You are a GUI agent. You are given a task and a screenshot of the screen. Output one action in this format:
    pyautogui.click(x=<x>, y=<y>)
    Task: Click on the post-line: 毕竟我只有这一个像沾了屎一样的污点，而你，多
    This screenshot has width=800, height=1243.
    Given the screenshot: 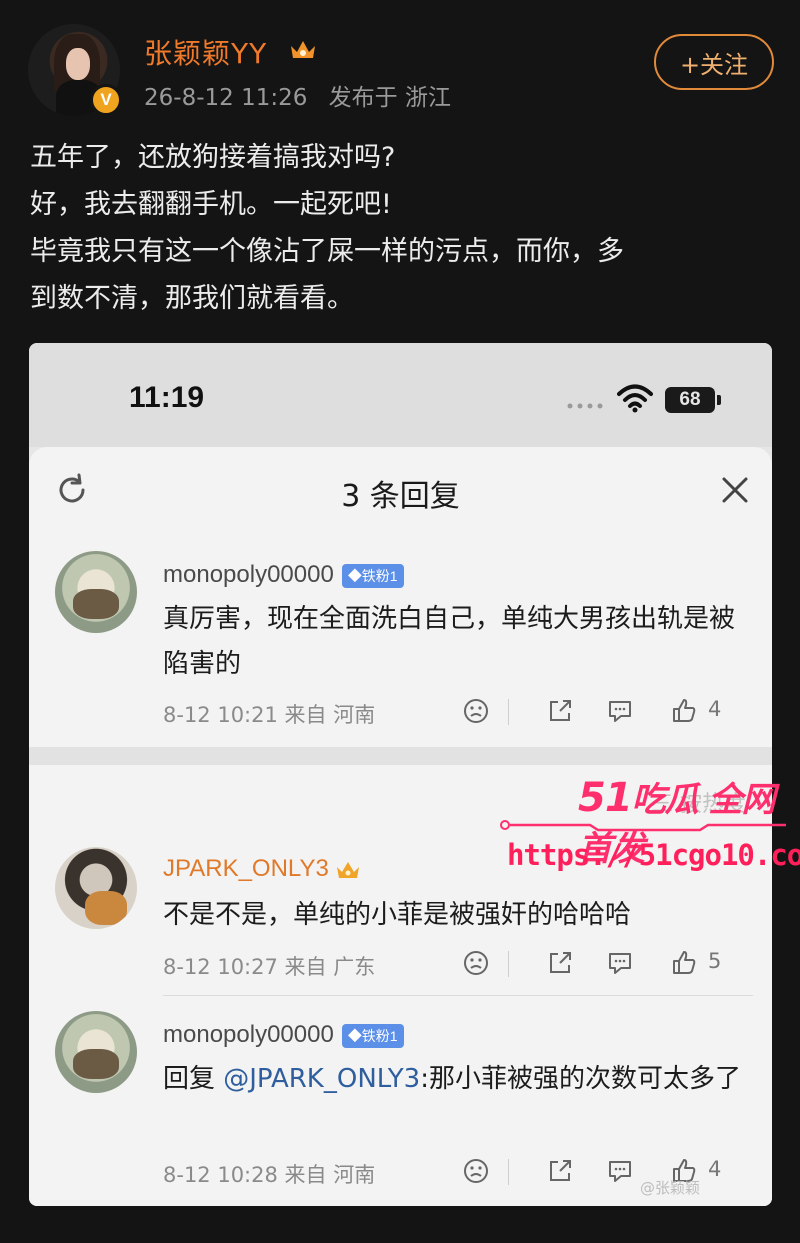 What is the action you would take?
    pyautogui.click(x=327, y=251)
    